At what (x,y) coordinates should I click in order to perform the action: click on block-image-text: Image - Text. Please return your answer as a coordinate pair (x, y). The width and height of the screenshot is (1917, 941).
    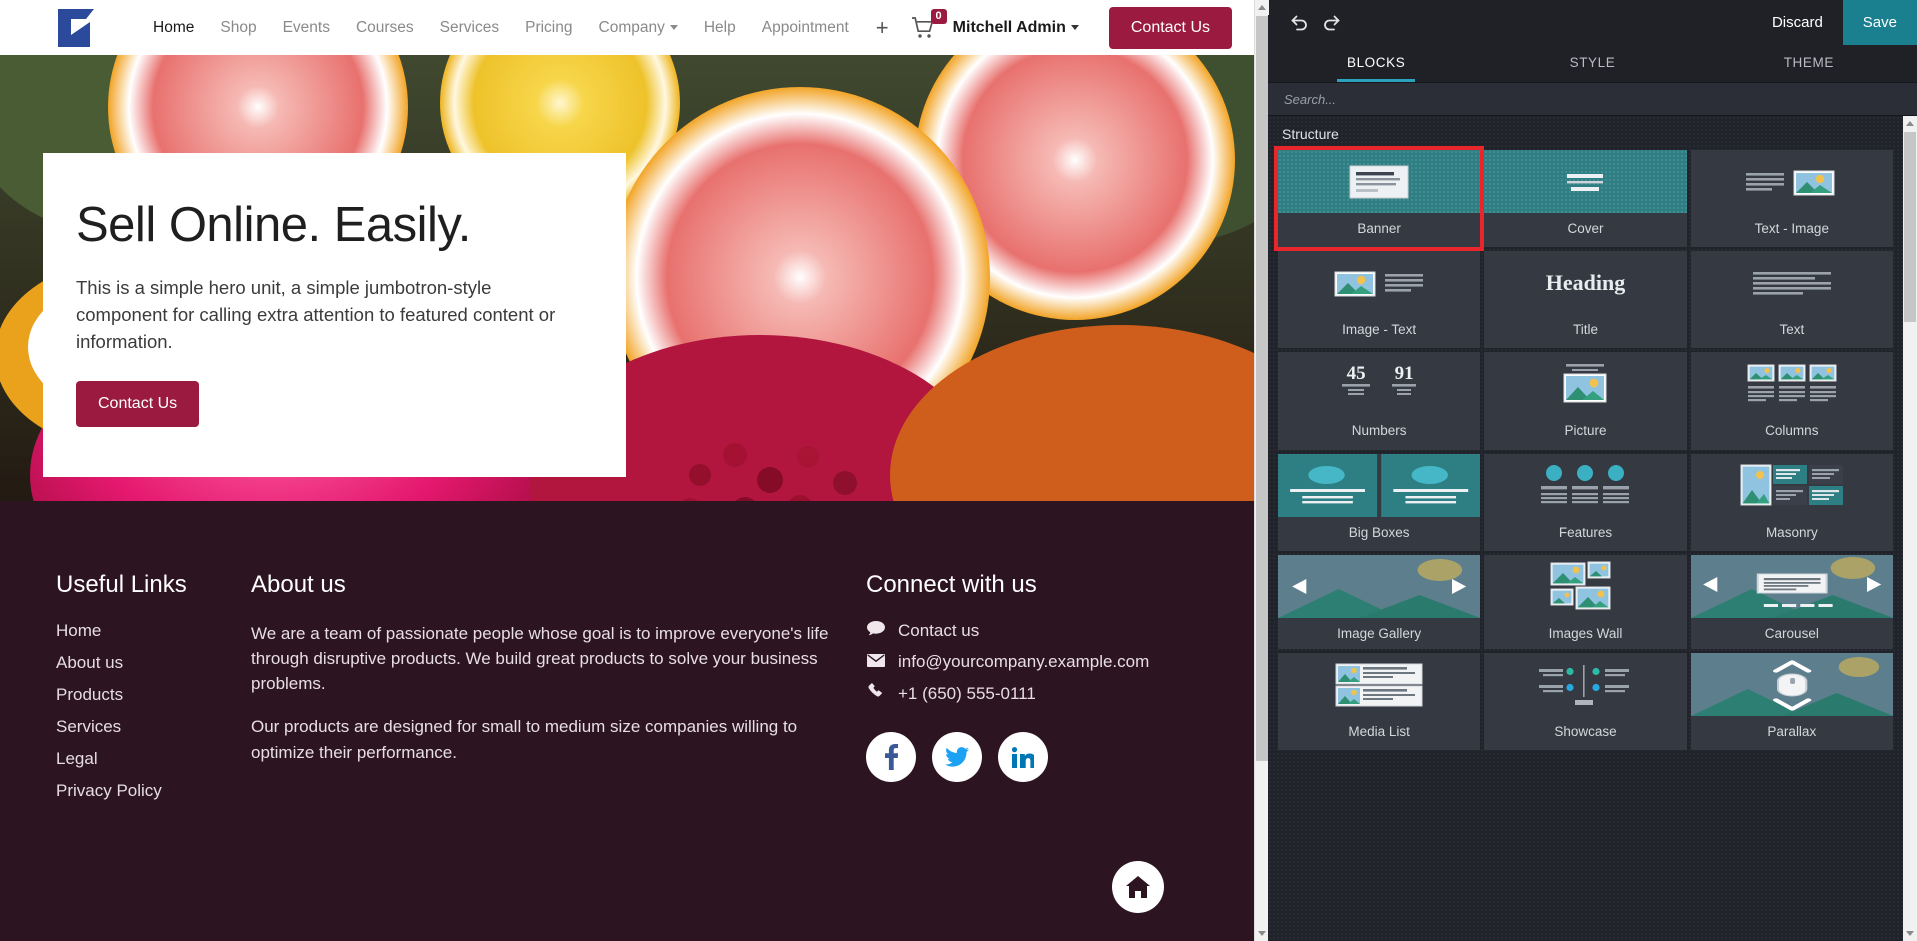
    Looking at the image, I should click on (1379, 300).